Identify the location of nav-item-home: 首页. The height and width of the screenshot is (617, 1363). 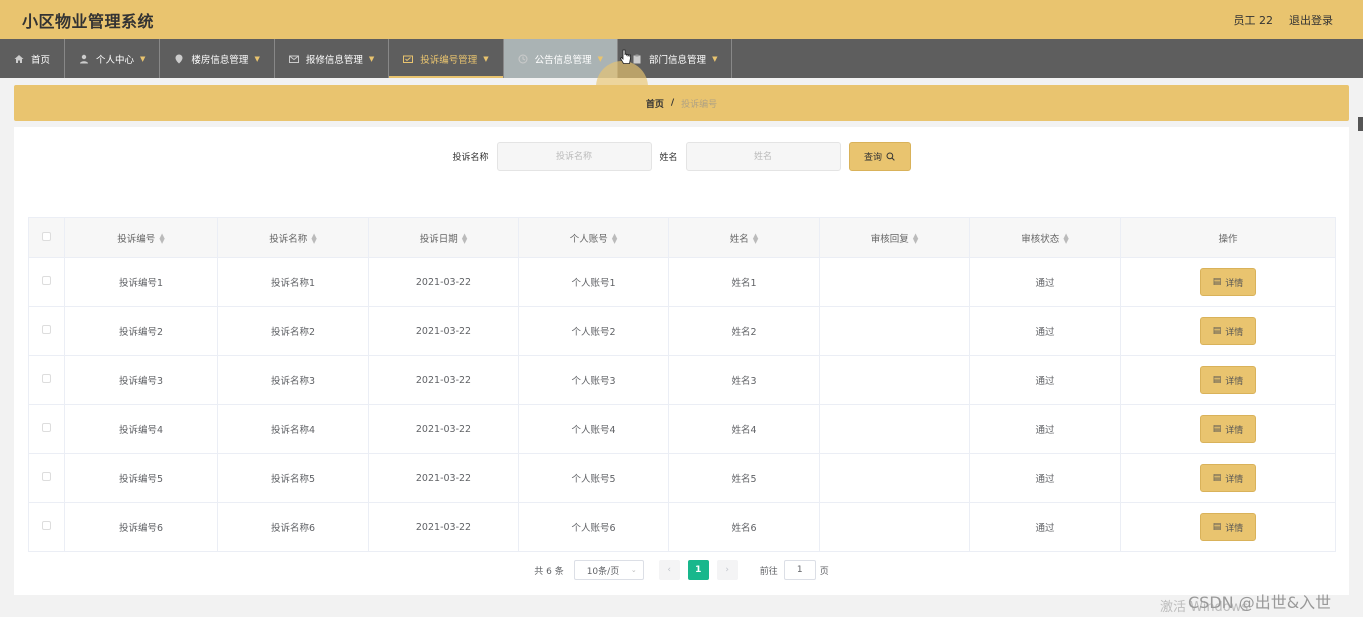
(33, 58).